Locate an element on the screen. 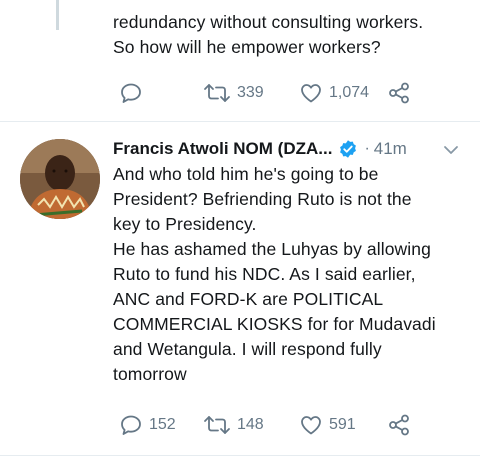 This screenshot has height=465, width=480. like-count: 1,074 is located at coordinates (349, 92).